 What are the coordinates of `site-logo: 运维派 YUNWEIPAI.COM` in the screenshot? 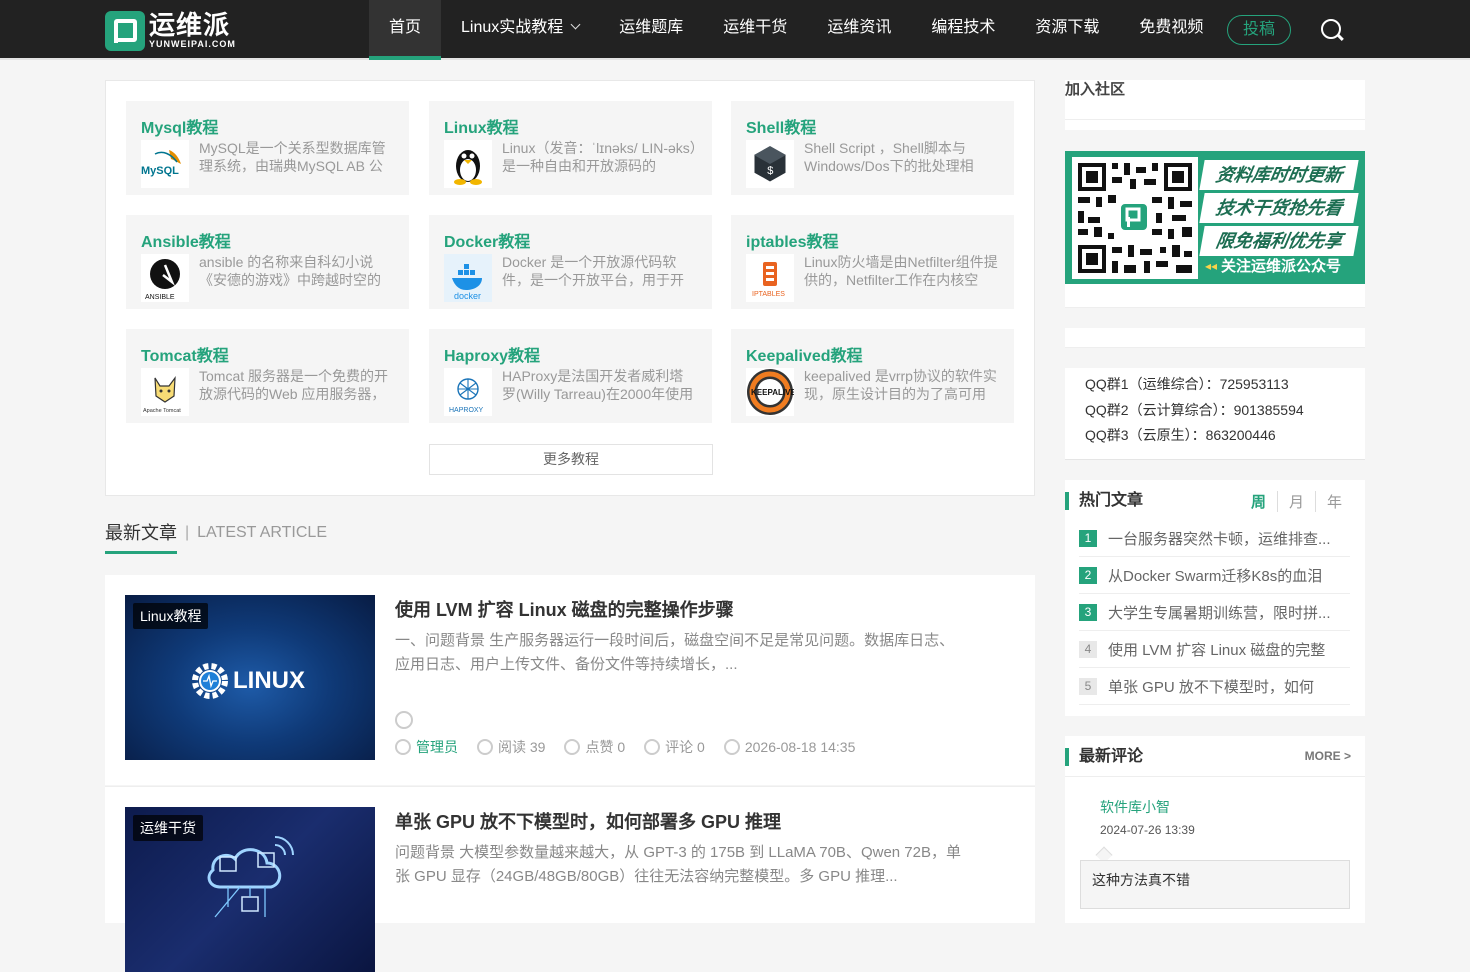 It's located at (170, 31).